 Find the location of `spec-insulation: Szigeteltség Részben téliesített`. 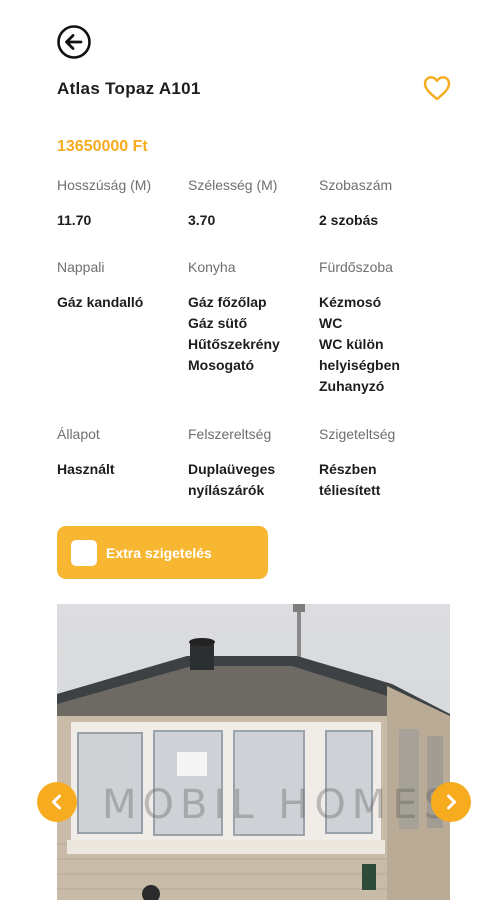

spec-insulation: Szigeteltség Részben téliesített is located at coordinates (388, 463).